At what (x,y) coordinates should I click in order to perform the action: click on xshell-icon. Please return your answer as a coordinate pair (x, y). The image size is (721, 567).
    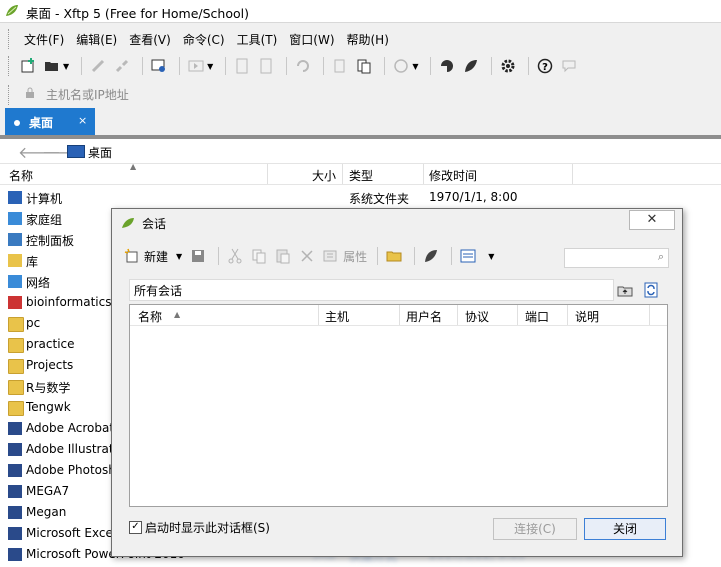
    Looking at the image, I should click on (447, 66).